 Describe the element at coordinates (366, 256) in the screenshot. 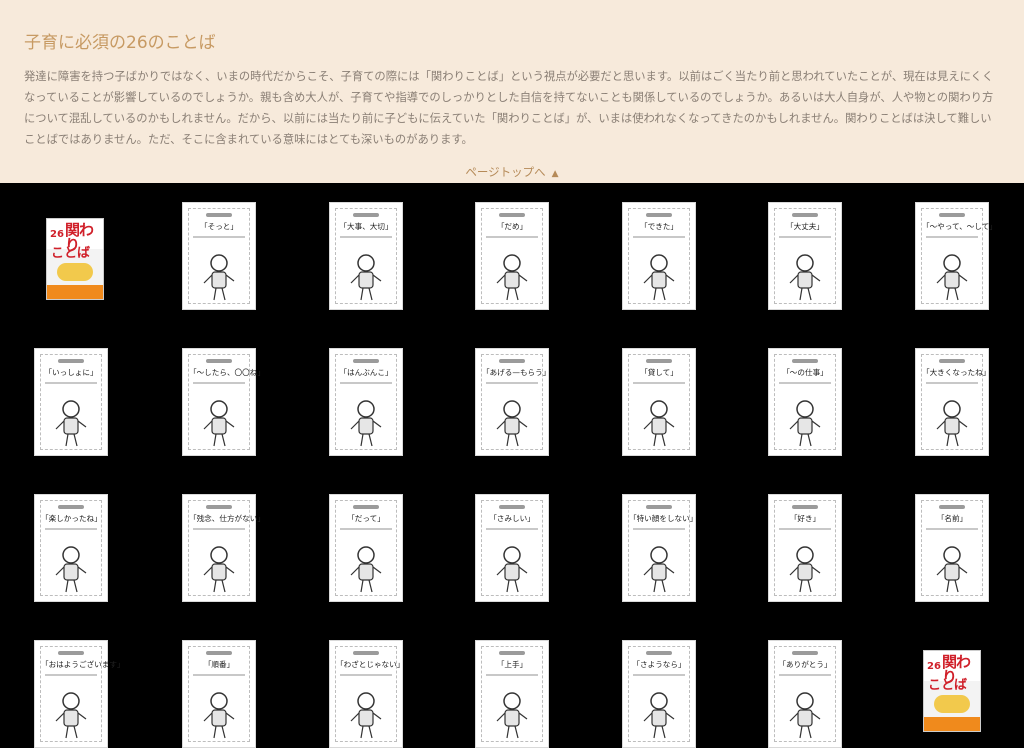

I see `word-card: 「大事、大切」` at that location.